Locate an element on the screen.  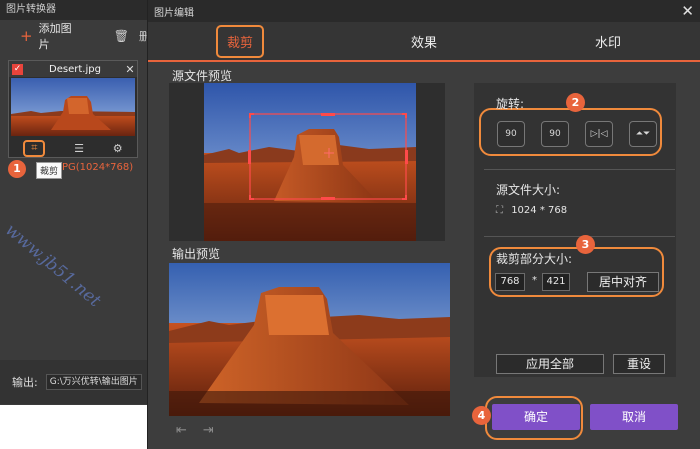
tab-effects: 效果 is located at coordinates (424, 41).